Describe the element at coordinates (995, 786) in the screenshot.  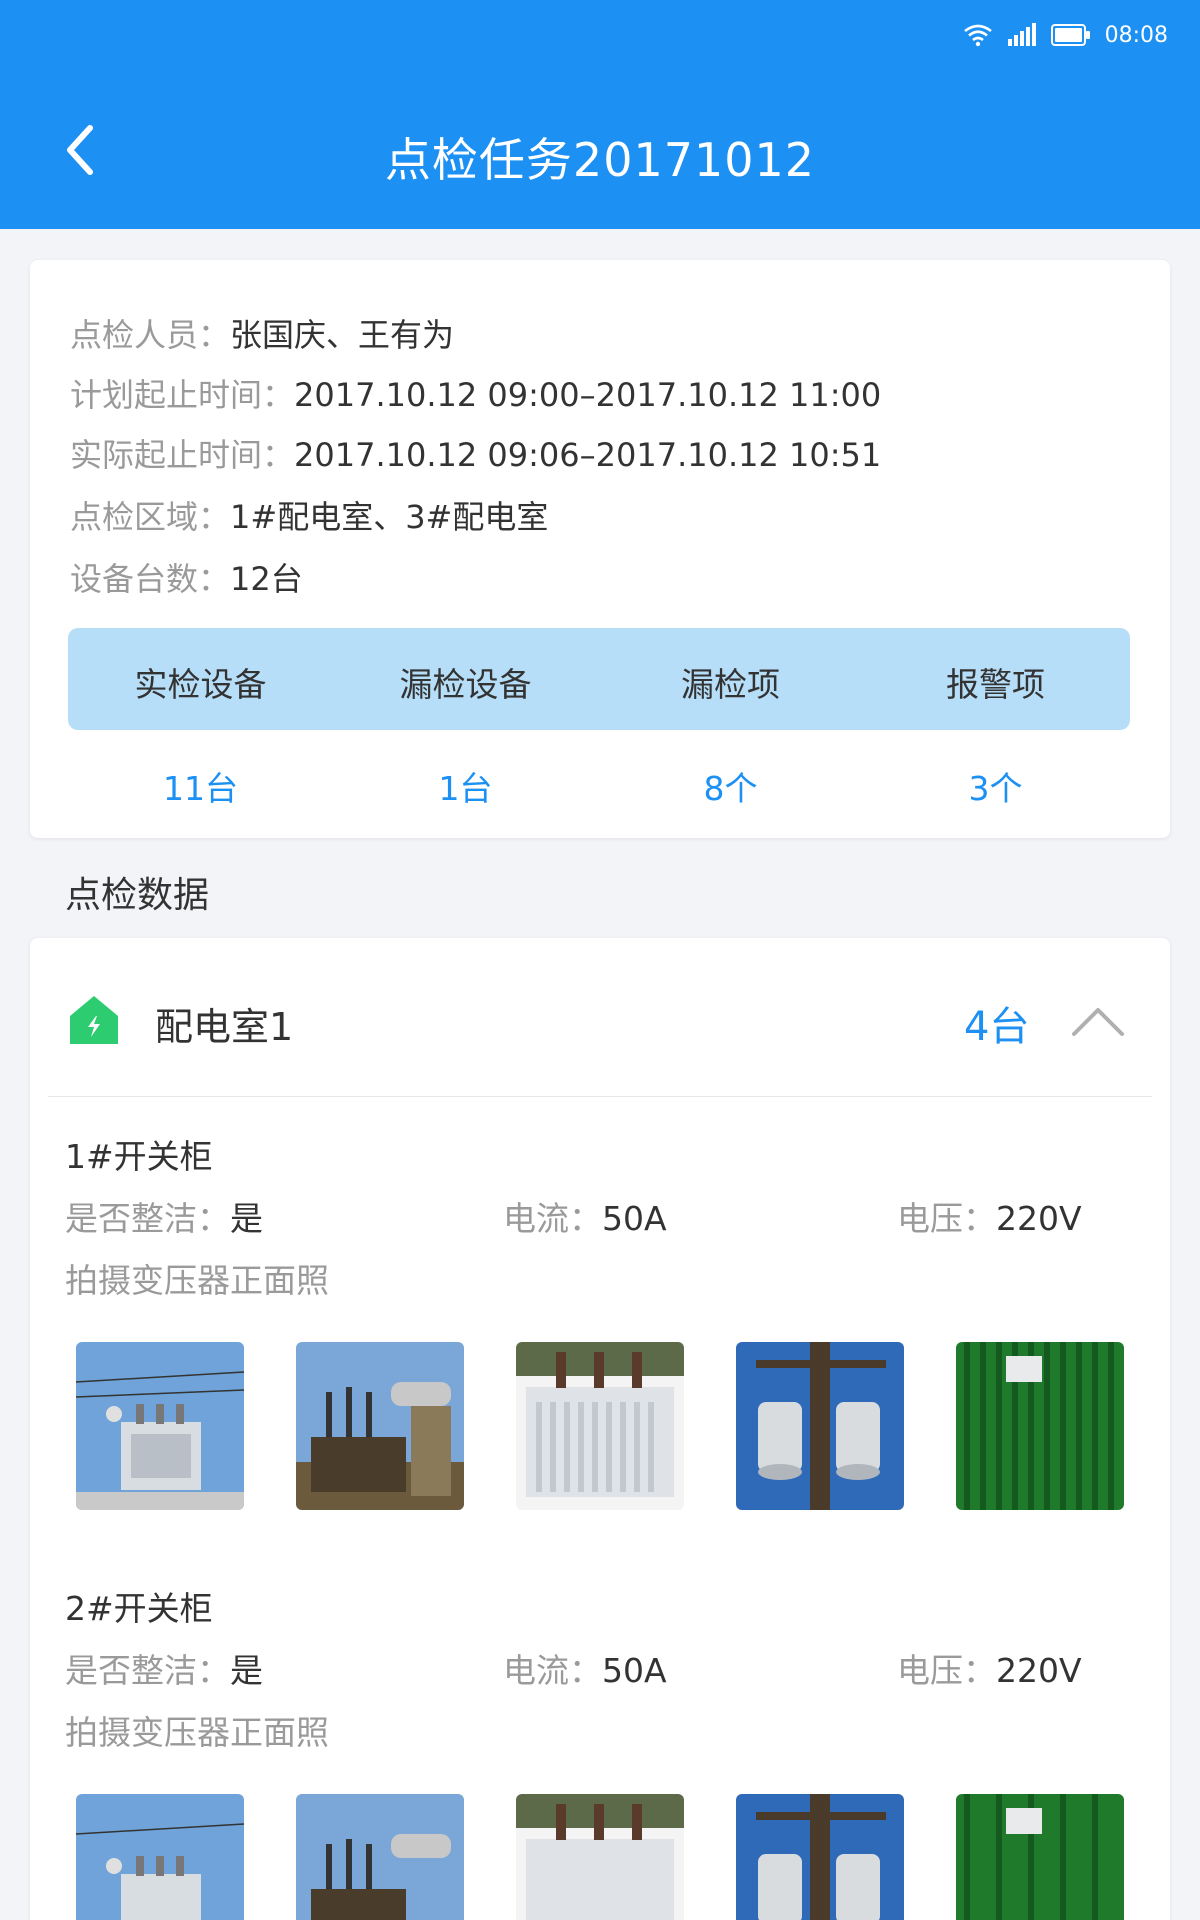
I see `stat-value-alarms: 3个` at that location.